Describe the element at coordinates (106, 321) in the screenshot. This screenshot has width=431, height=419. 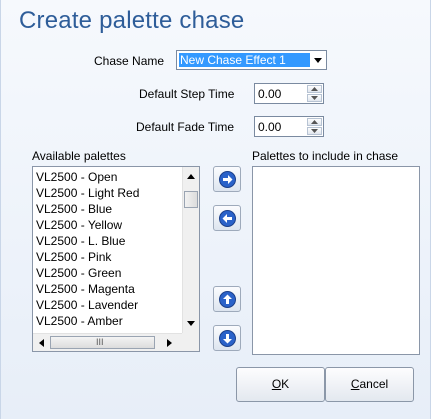
I see `list-item: VL2500 - Amber` at that location.